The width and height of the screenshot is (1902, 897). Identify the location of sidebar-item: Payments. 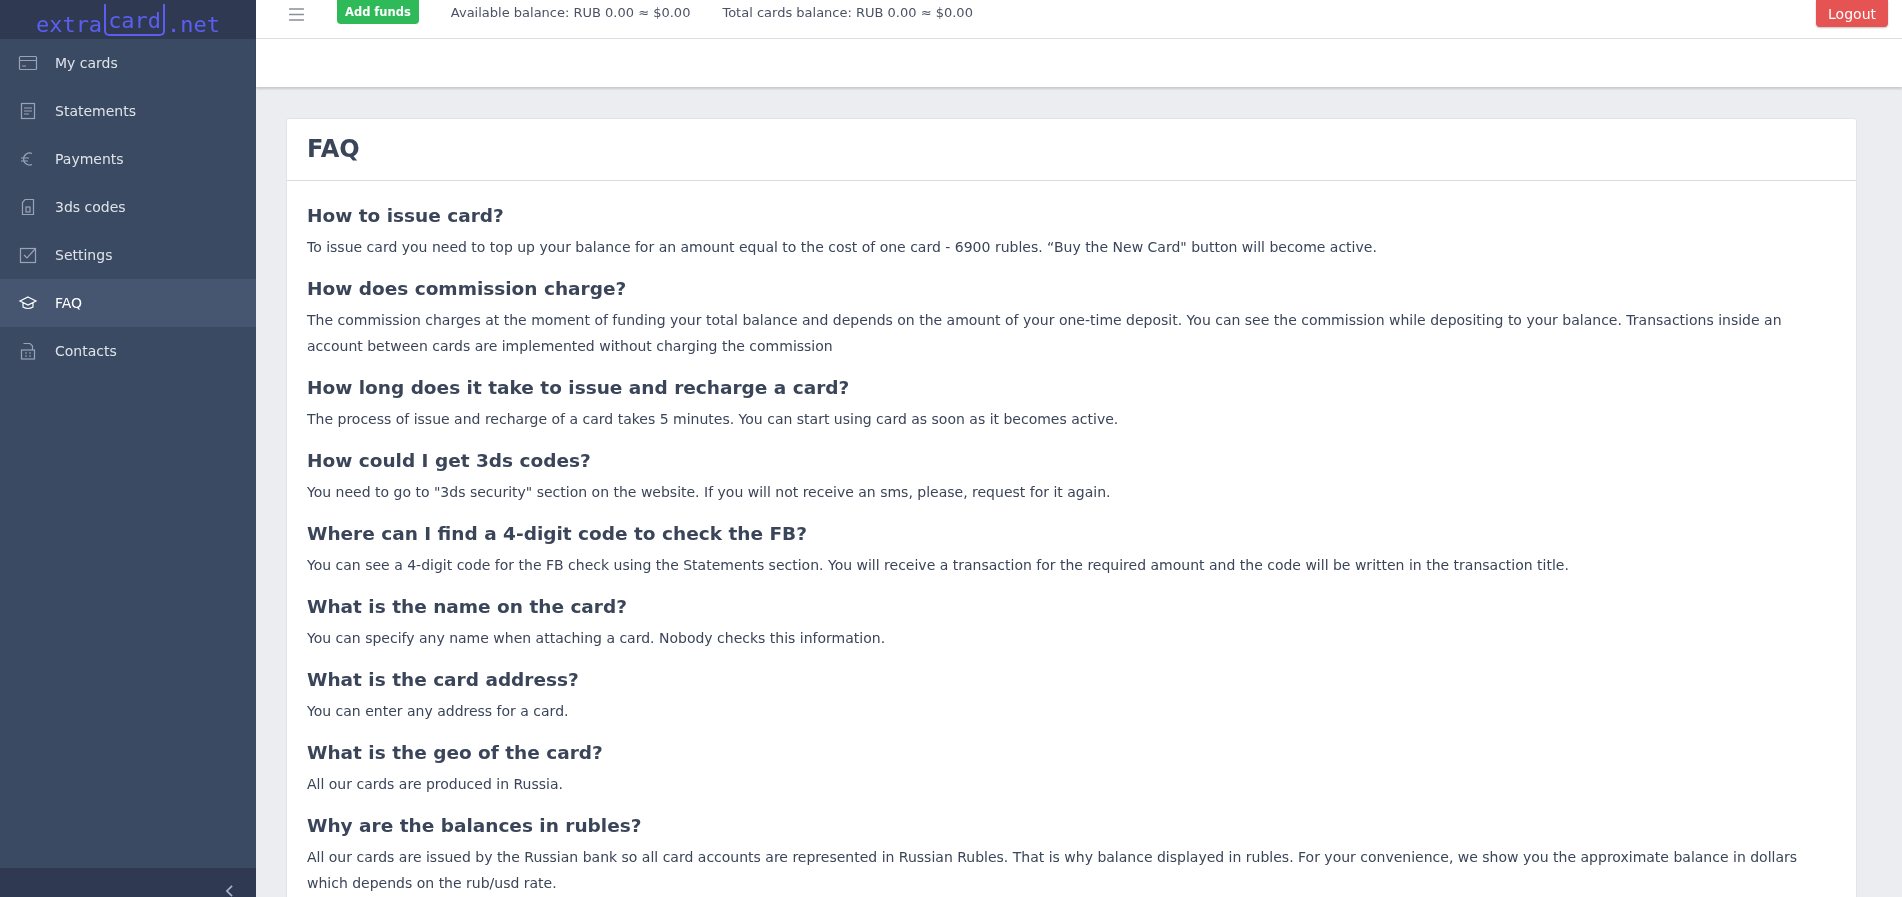
(128, 159).